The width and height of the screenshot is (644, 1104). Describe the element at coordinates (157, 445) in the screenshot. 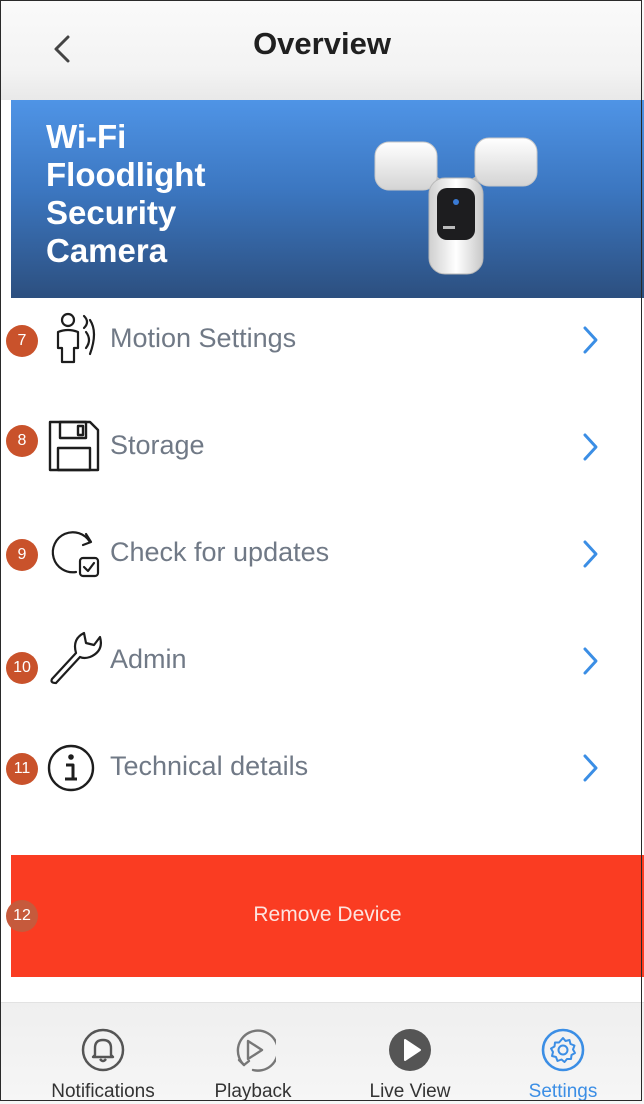

I see `menu-item-label: Storage` at that location.